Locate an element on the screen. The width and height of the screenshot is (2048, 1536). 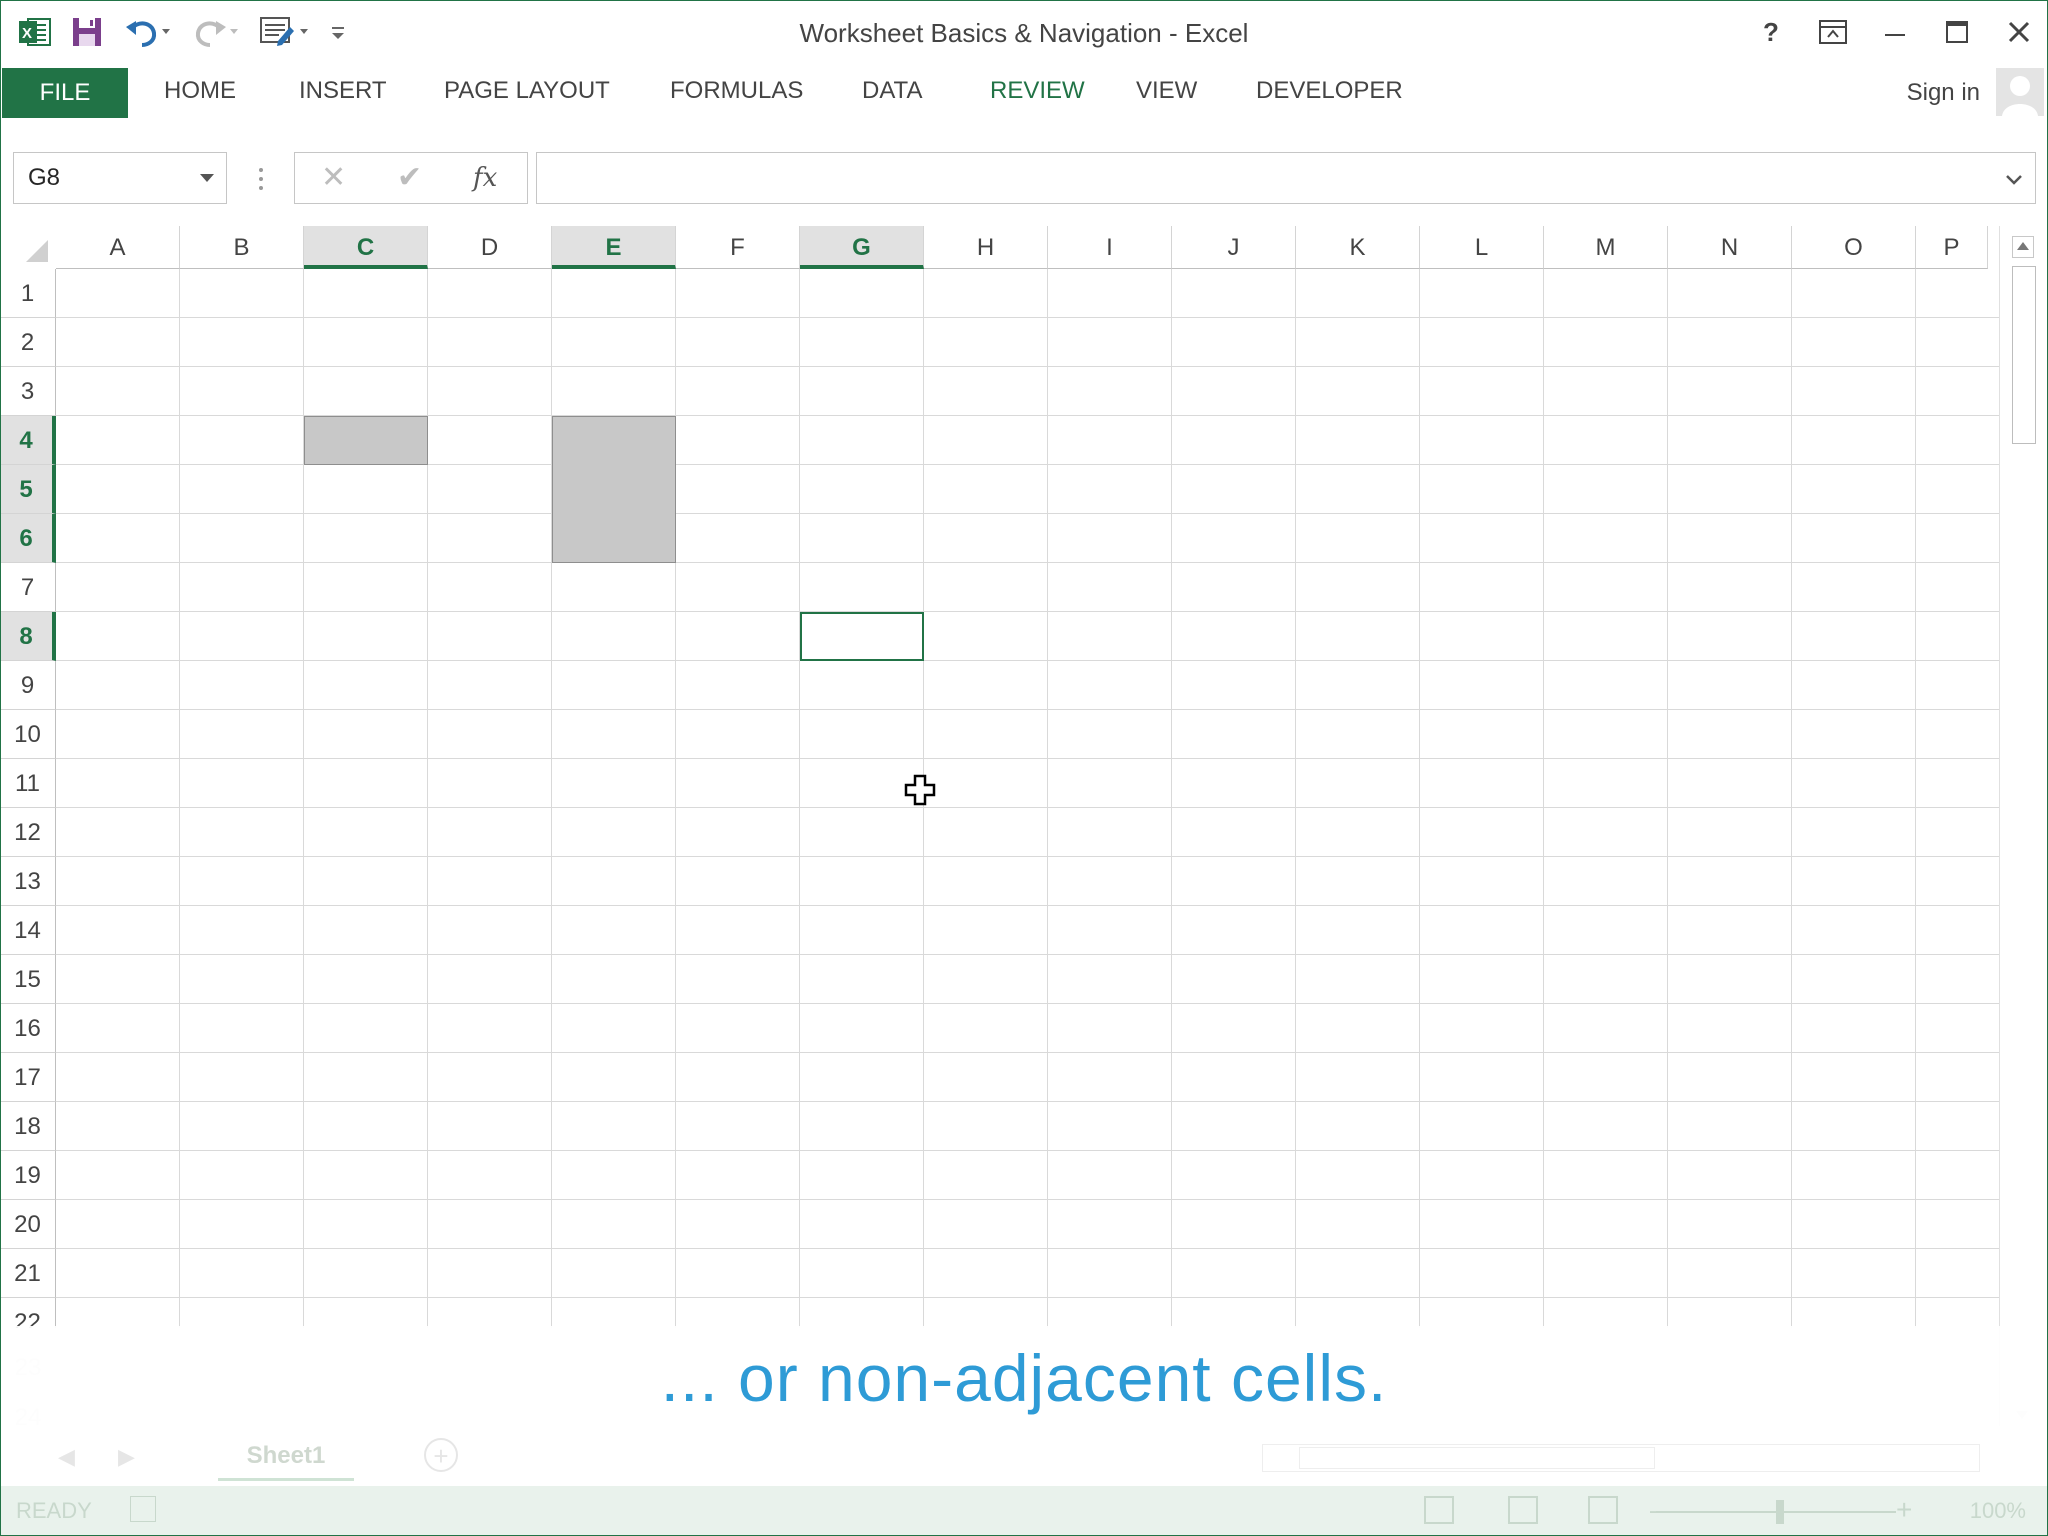
zoom-in-icon: + is located at coordinates (1904, 1510).